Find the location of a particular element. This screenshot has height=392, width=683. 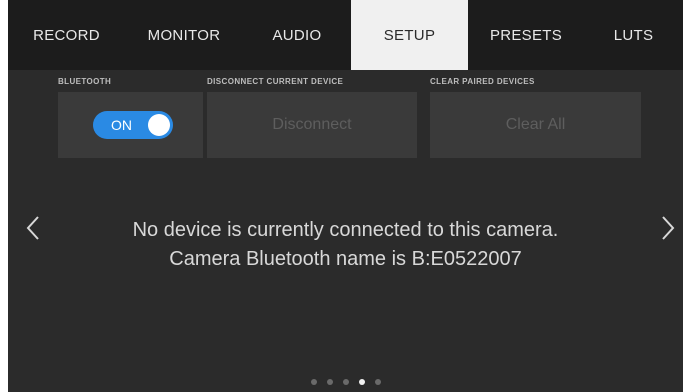

tab-monitor: MONITOR is located at coordinates (184, 35).